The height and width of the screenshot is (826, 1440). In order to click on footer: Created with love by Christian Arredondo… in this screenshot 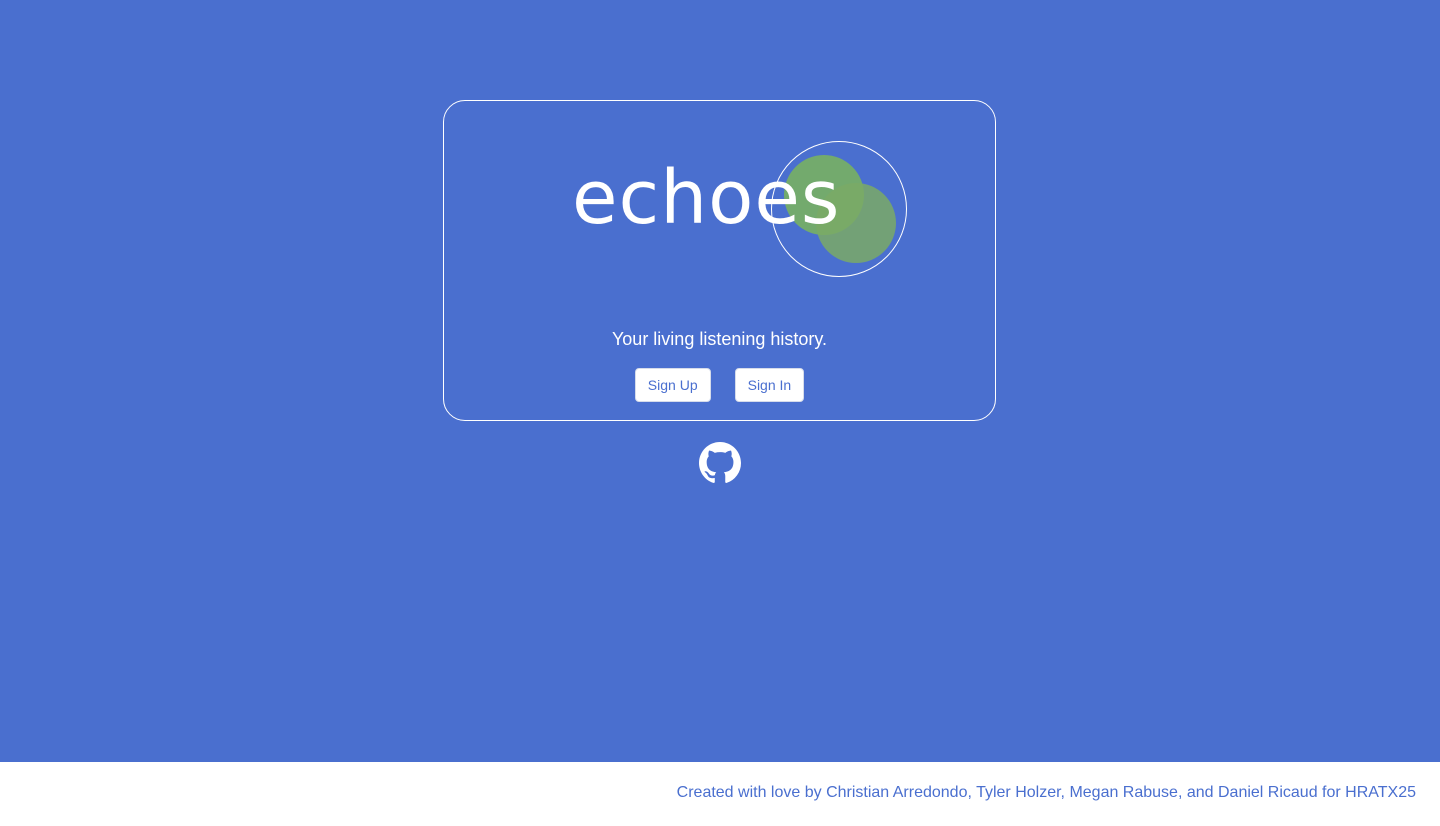, I will do `click(720, 794)`.